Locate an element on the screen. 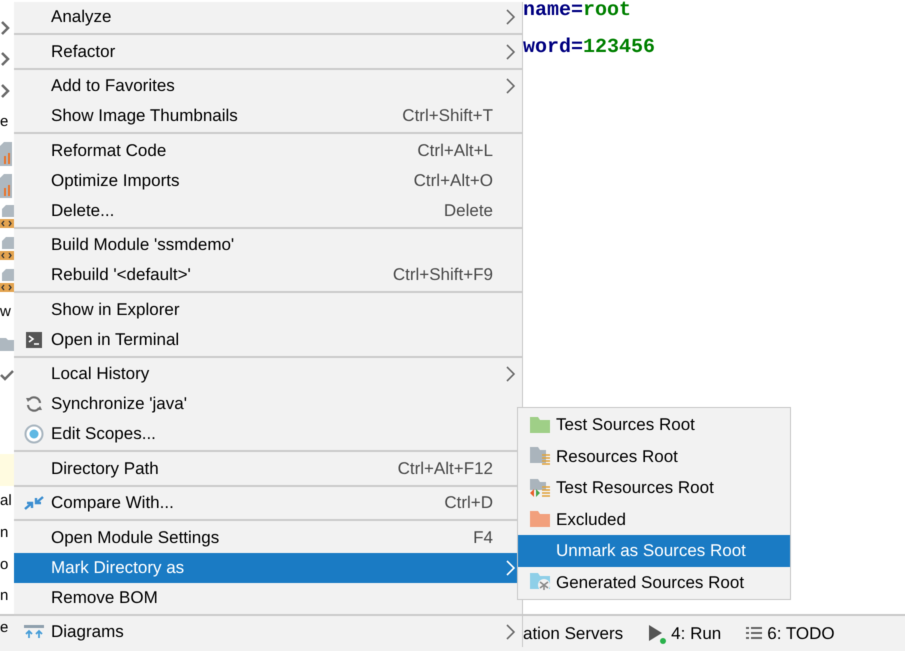 The image size is (905, 651). shortcut-label: Ctrl+Alt+L is located at coordinates (455, 151).